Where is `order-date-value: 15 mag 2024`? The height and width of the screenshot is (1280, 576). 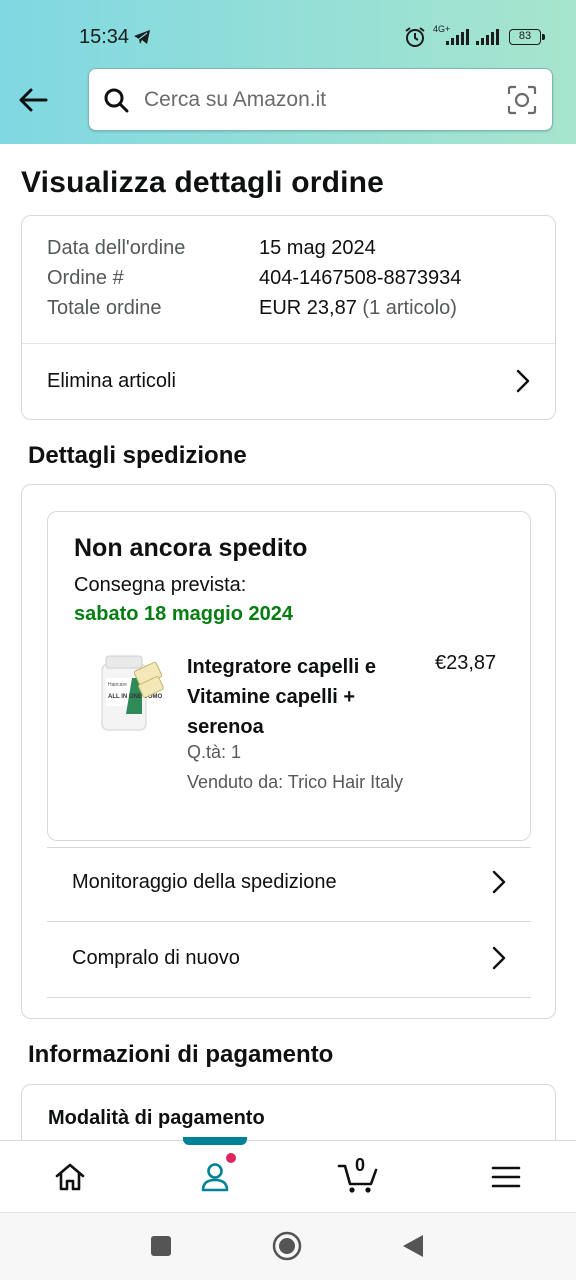 order-date-value: 15 mag 2024 is located at coordinates (317, 248).